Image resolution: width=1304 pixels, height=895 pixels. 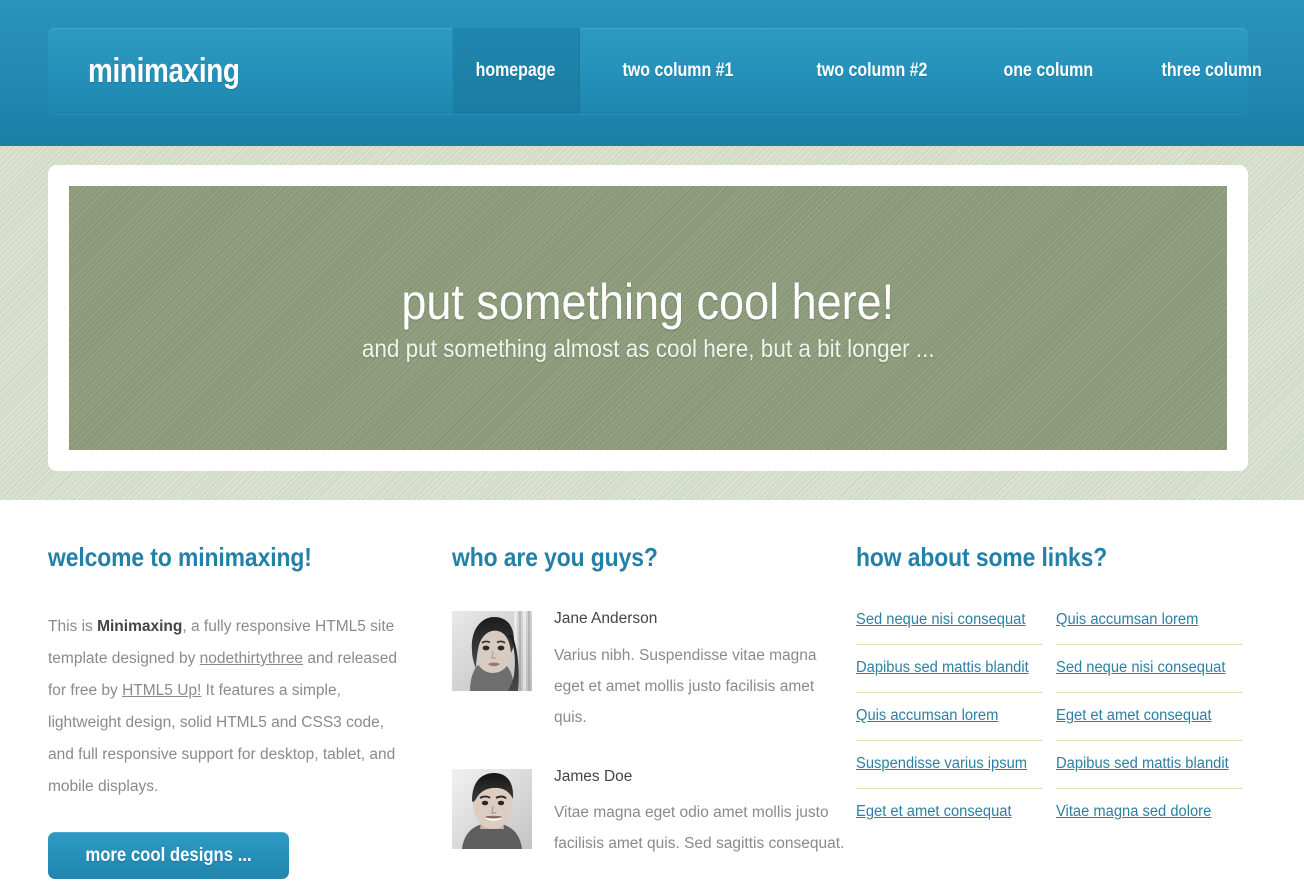 I want to click on link-row: Suspendisse varius ipsum, so click(x=949, y=772).